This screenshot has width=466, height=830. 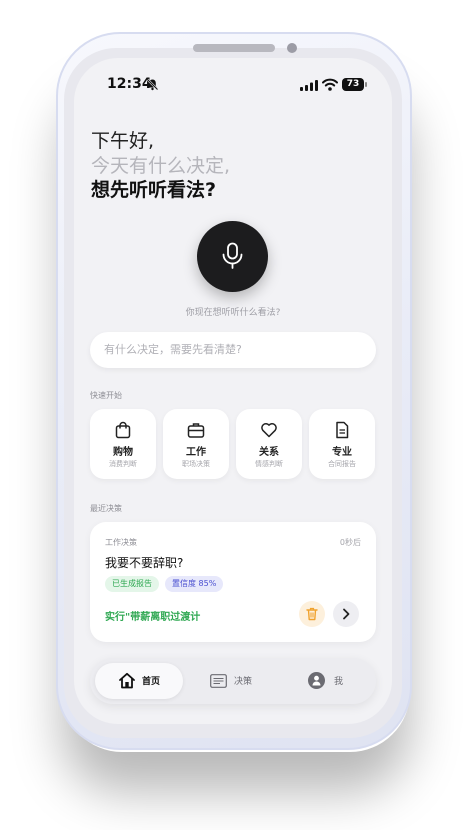 I want to click on quick-item-relationship: 关系 情感判断, so click(x=269, y=444).